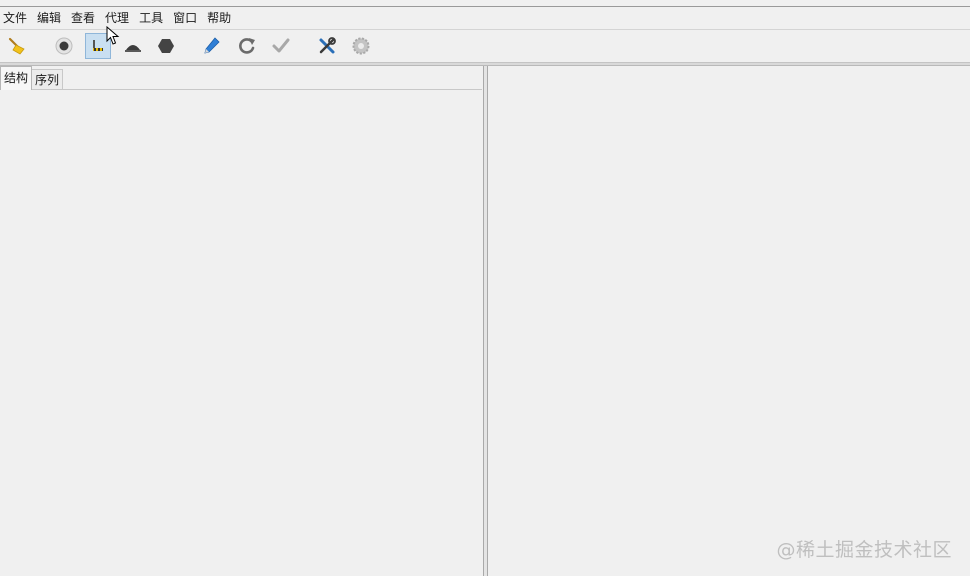  What do you see at coordinates (186, 18) in the screenshot?
I see `menu-window: 窗口` at bounding box center [186, 18].